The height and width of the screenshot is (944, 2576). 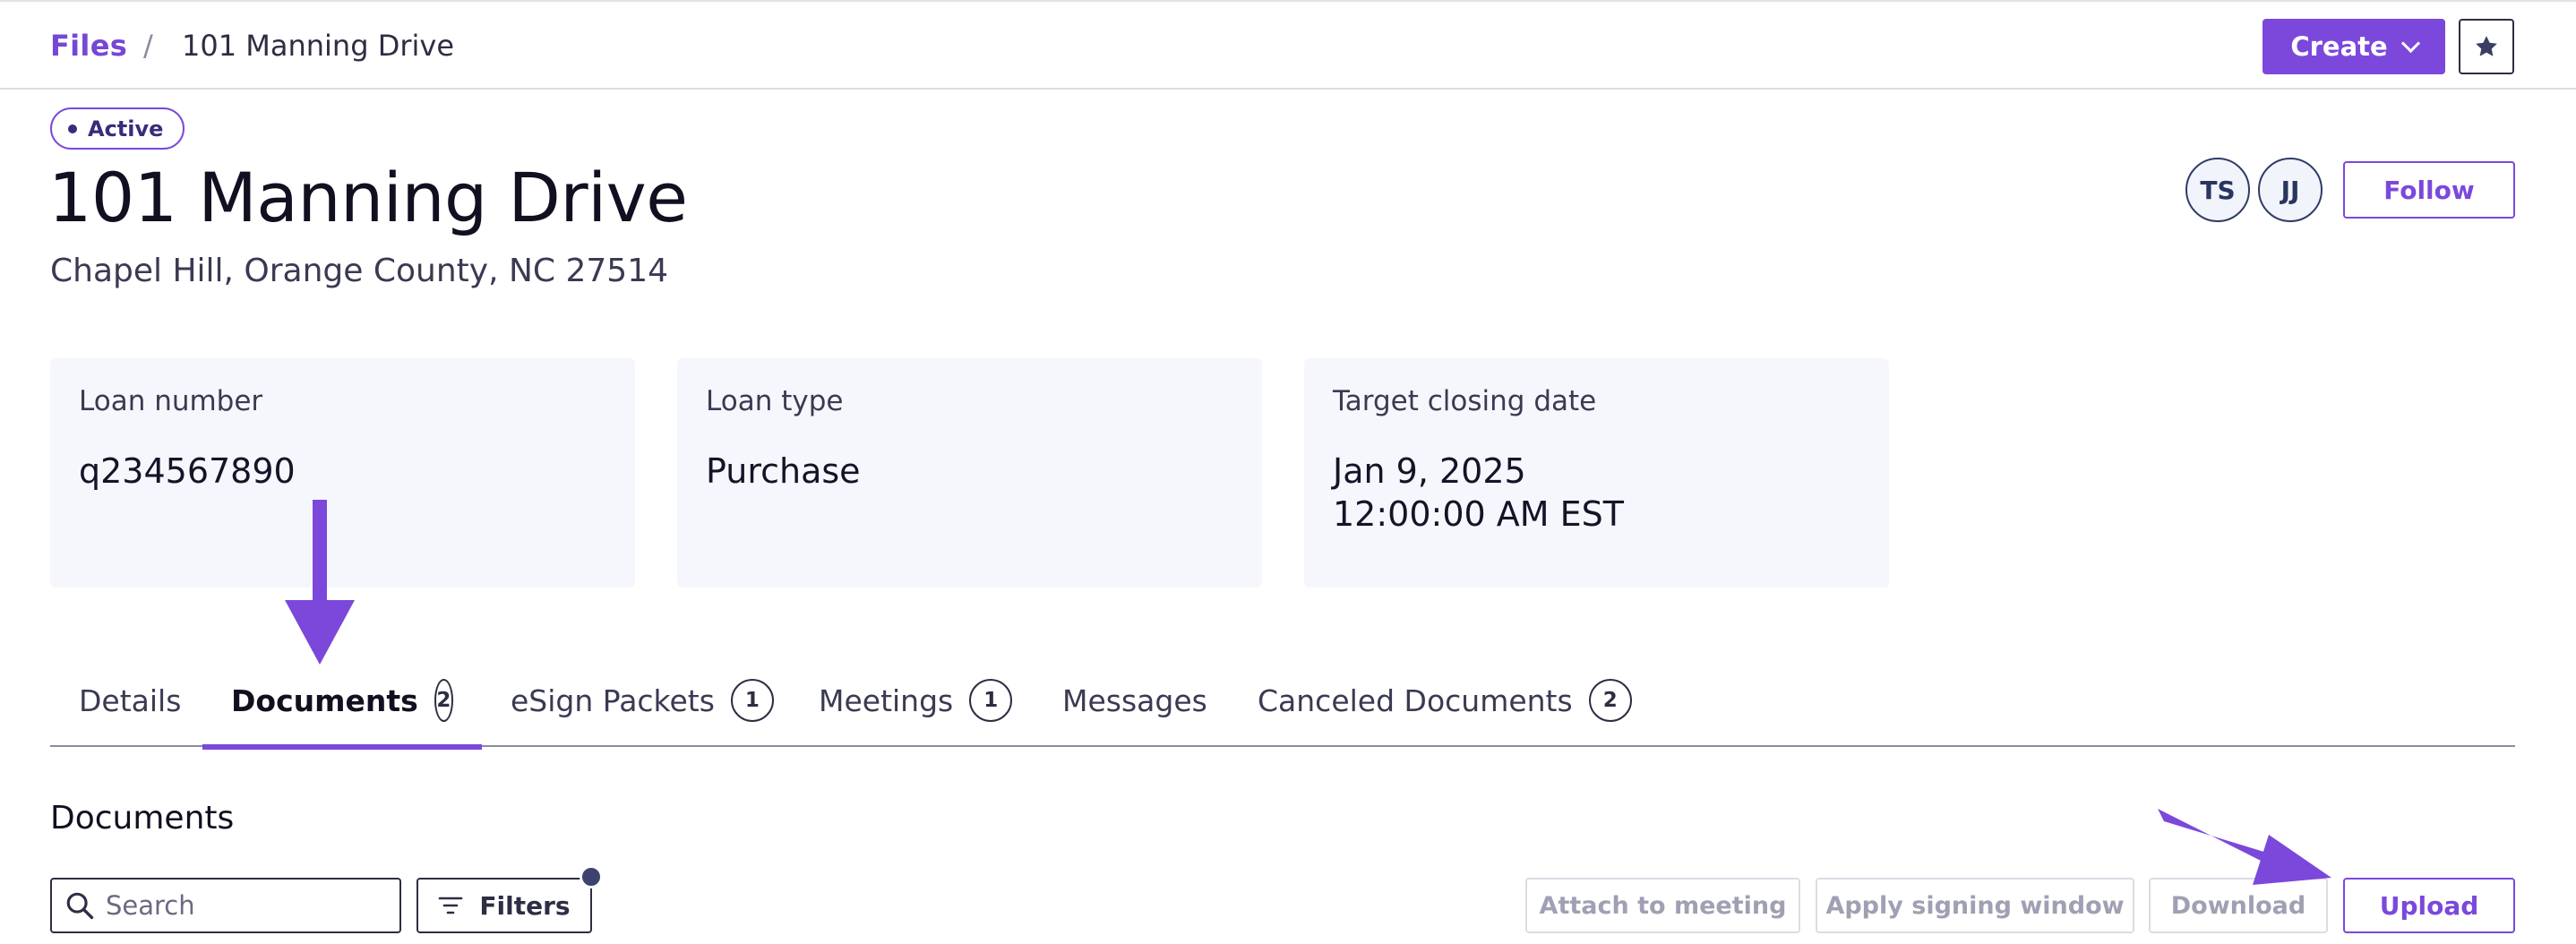 What do you see at coordinates (171, 401) in the screenshot?
I see `card-label: Loan number` at bounding box center [171, 401].